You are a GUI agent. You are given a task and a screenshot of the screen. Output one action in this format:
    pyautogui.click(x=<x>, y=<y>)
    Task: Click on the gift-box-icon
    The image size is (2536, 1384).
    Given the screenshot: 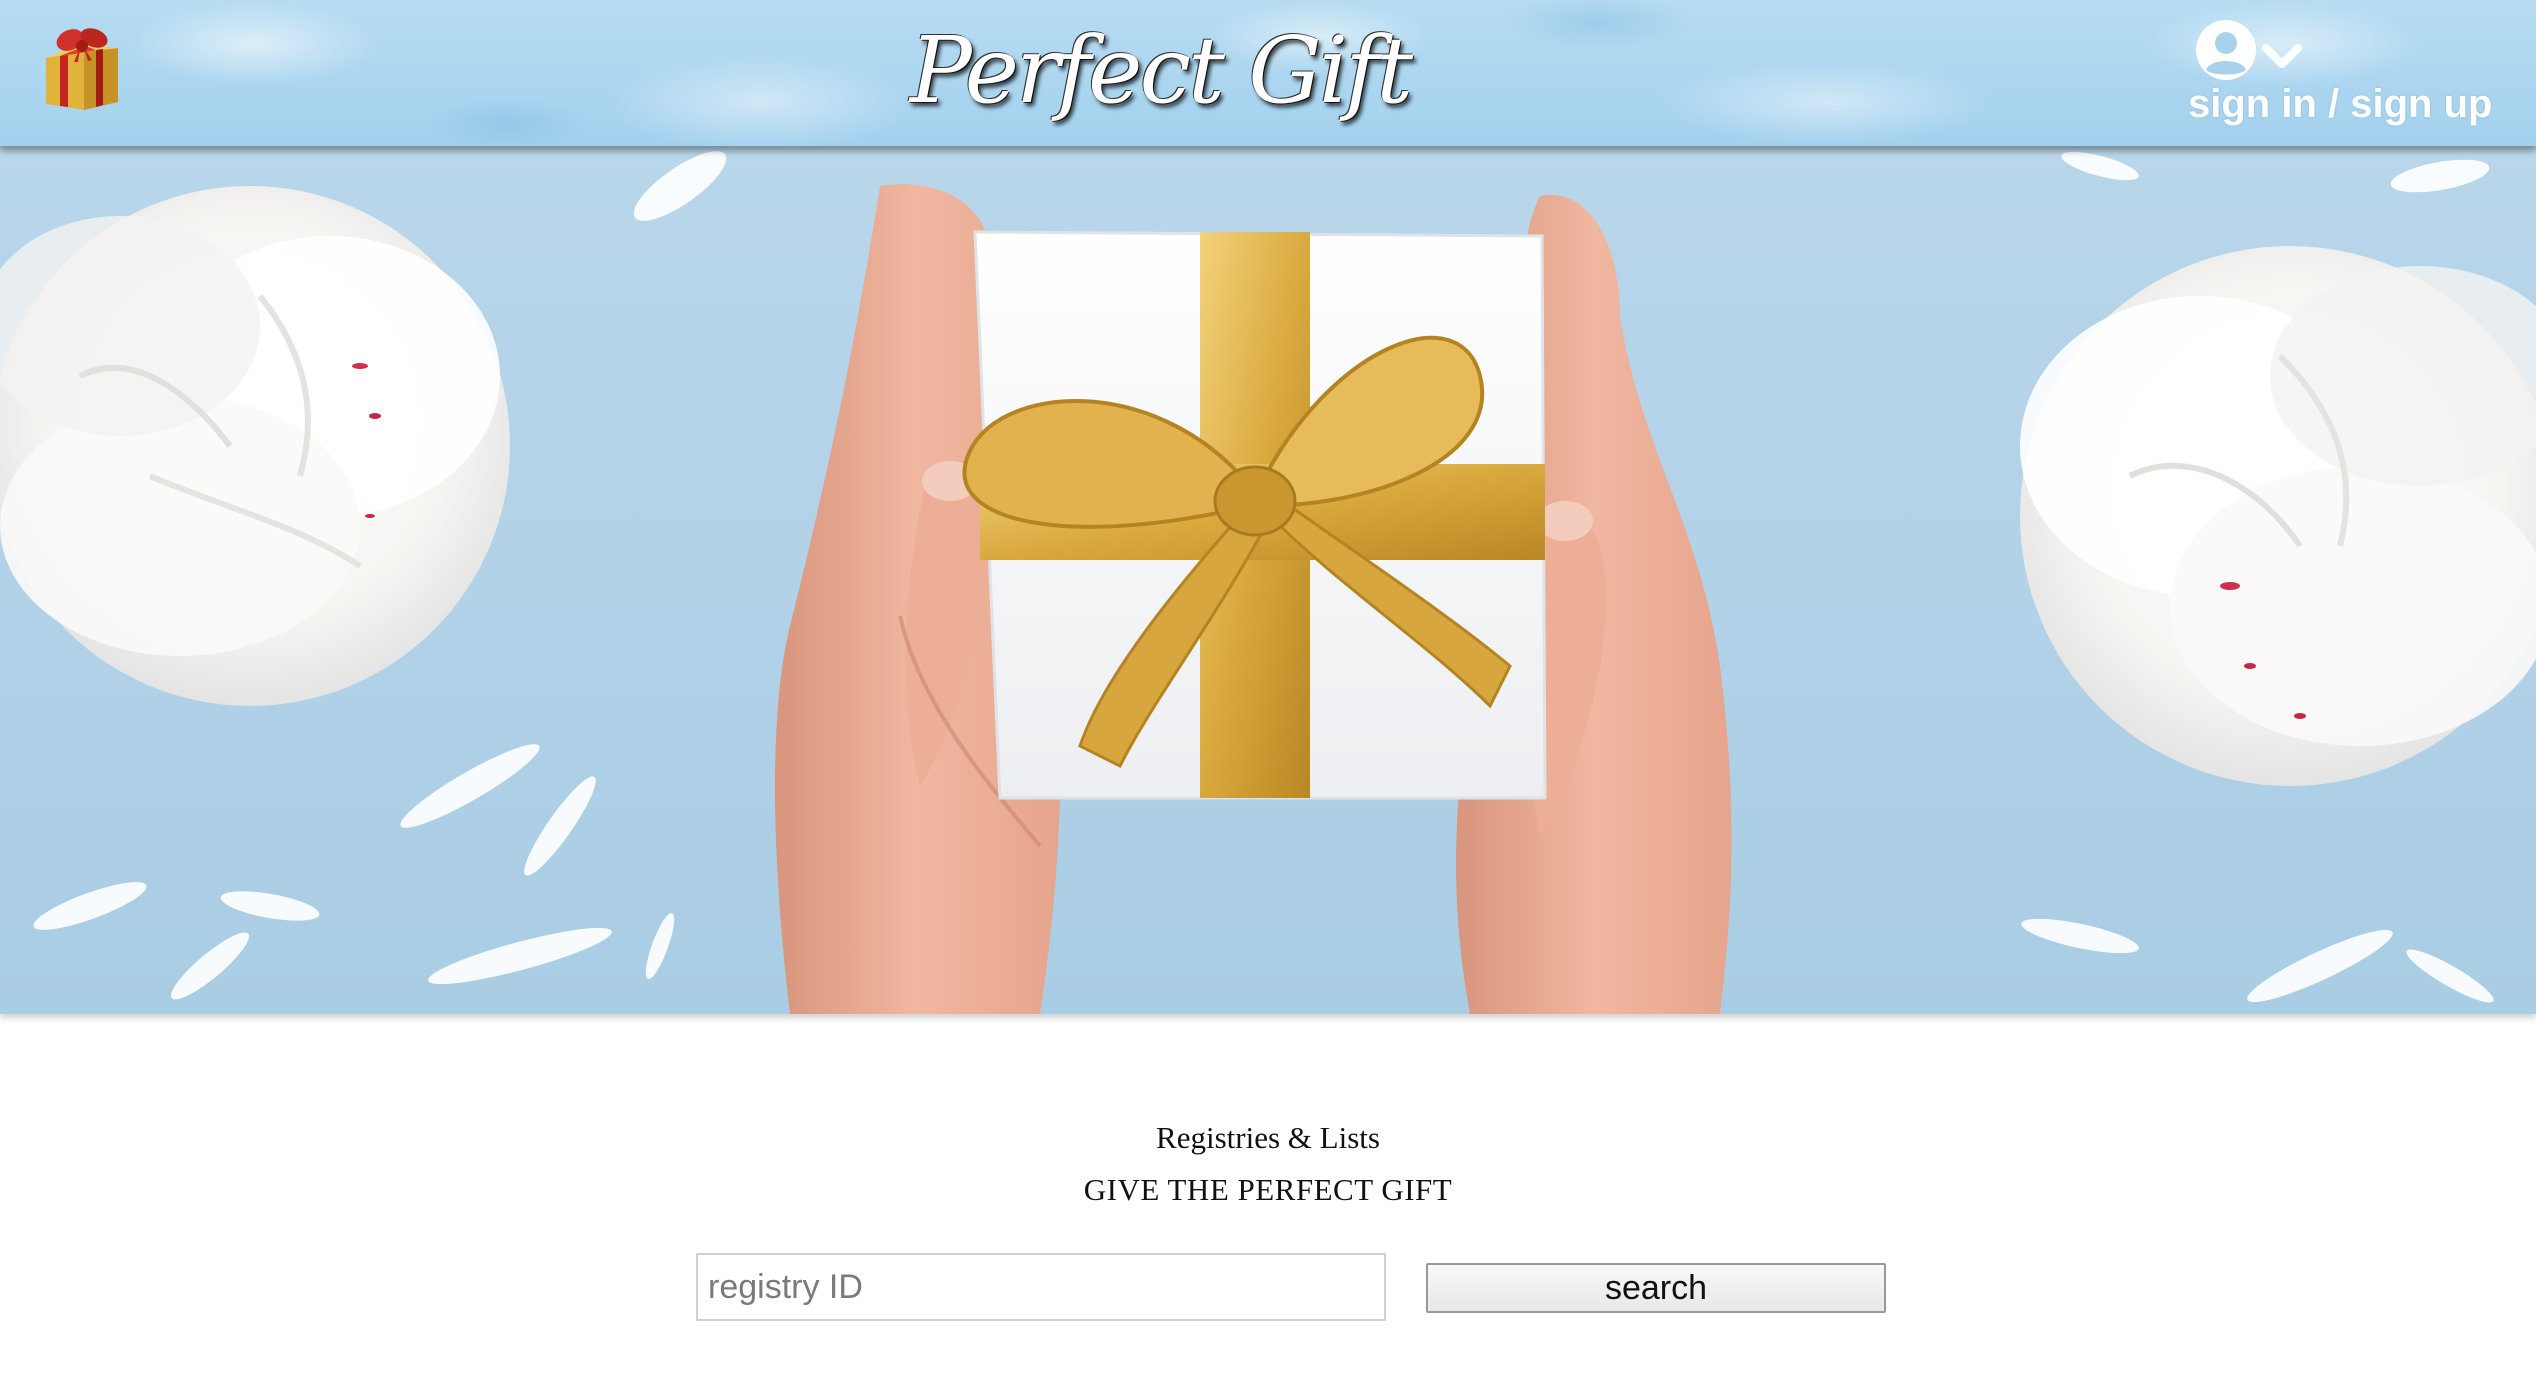 What is the action you would take?
    pyautogui.click(x=81, y=65)
    